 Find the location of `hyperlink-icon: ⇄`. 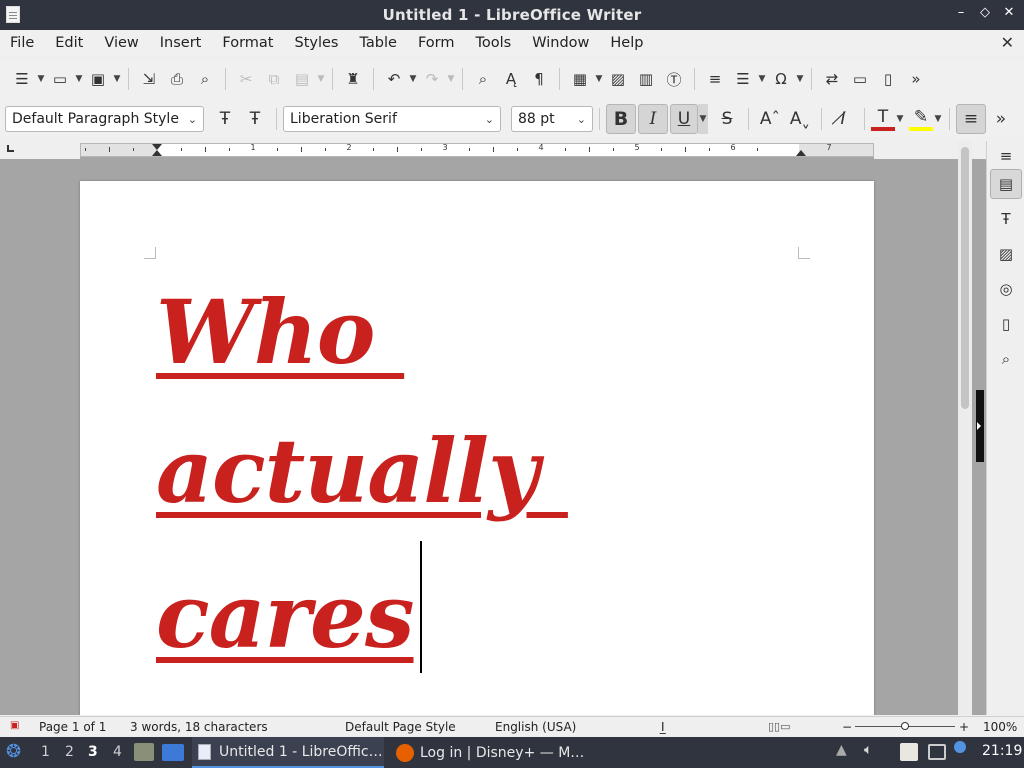

hyperlink-icon: ⇄ is located at coordinates (832, 79).